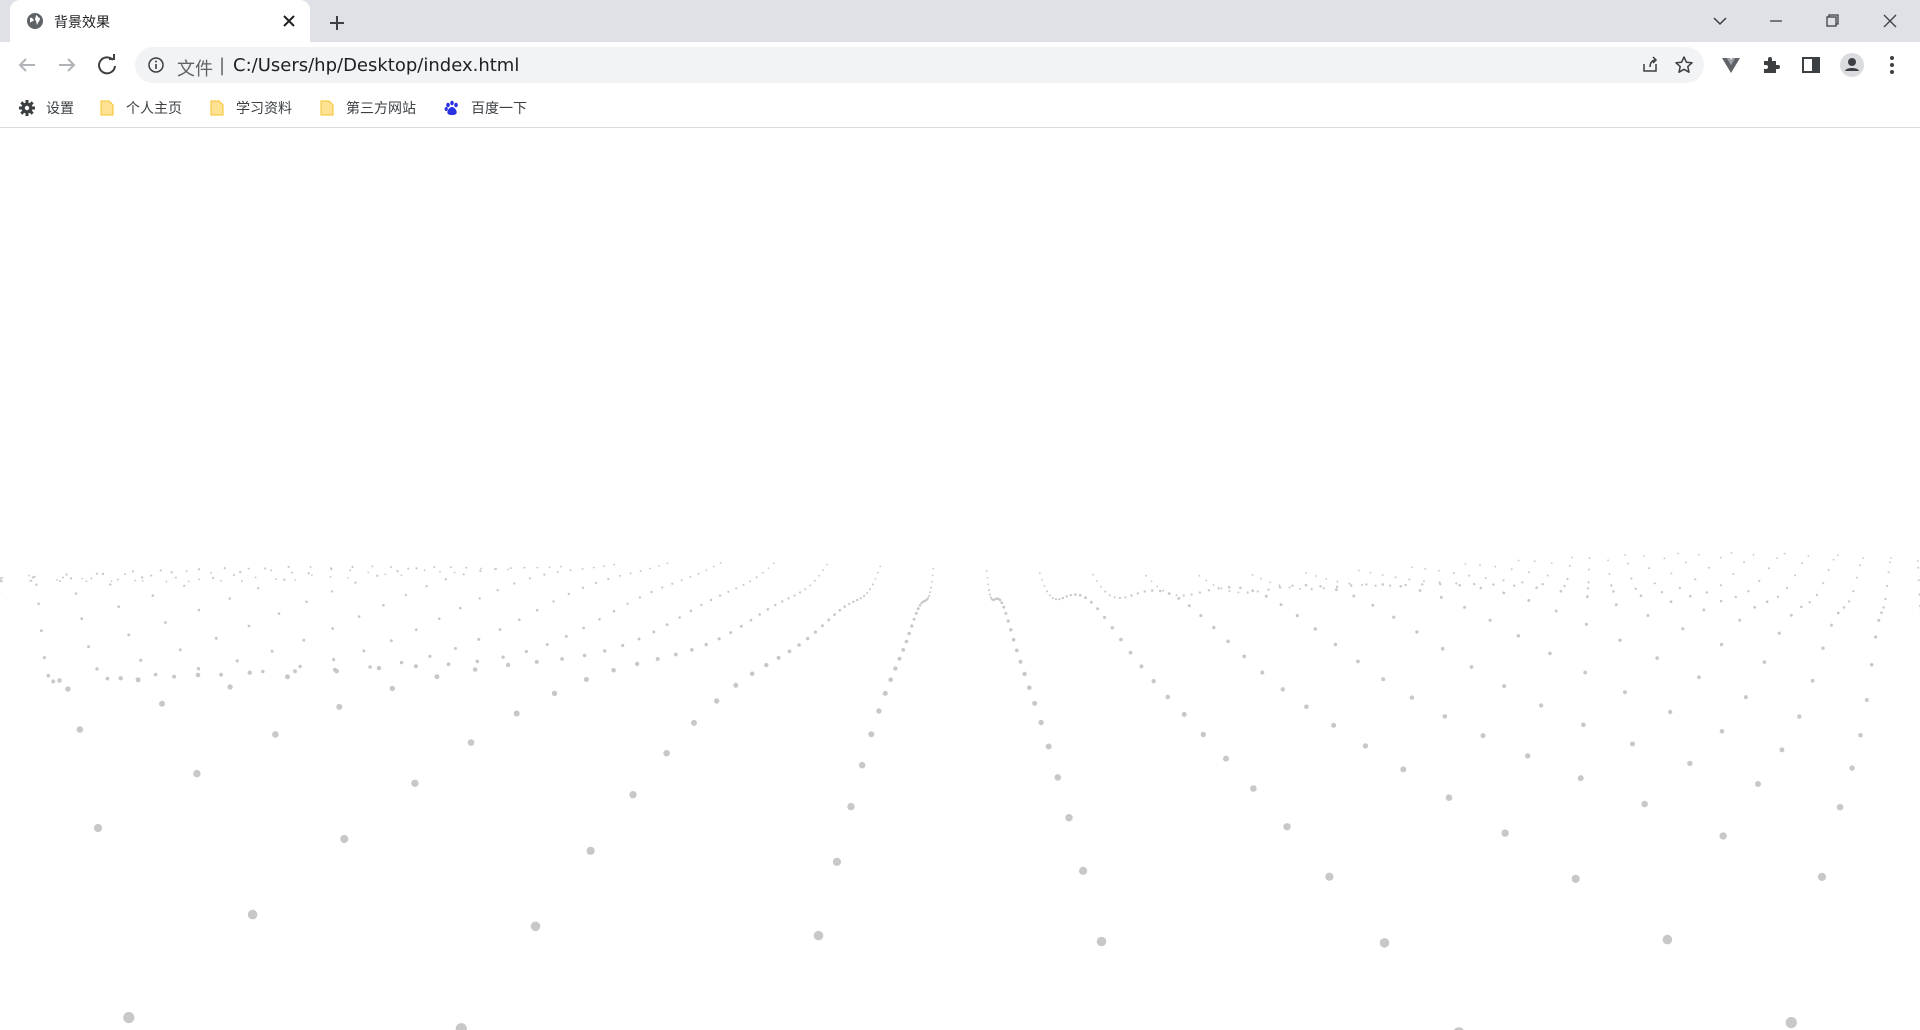 Image resolution: width=1920 pixels, height=1030 pixels. I want to click on bookmark-folder-personal: 个人主页, so click(140, 108).